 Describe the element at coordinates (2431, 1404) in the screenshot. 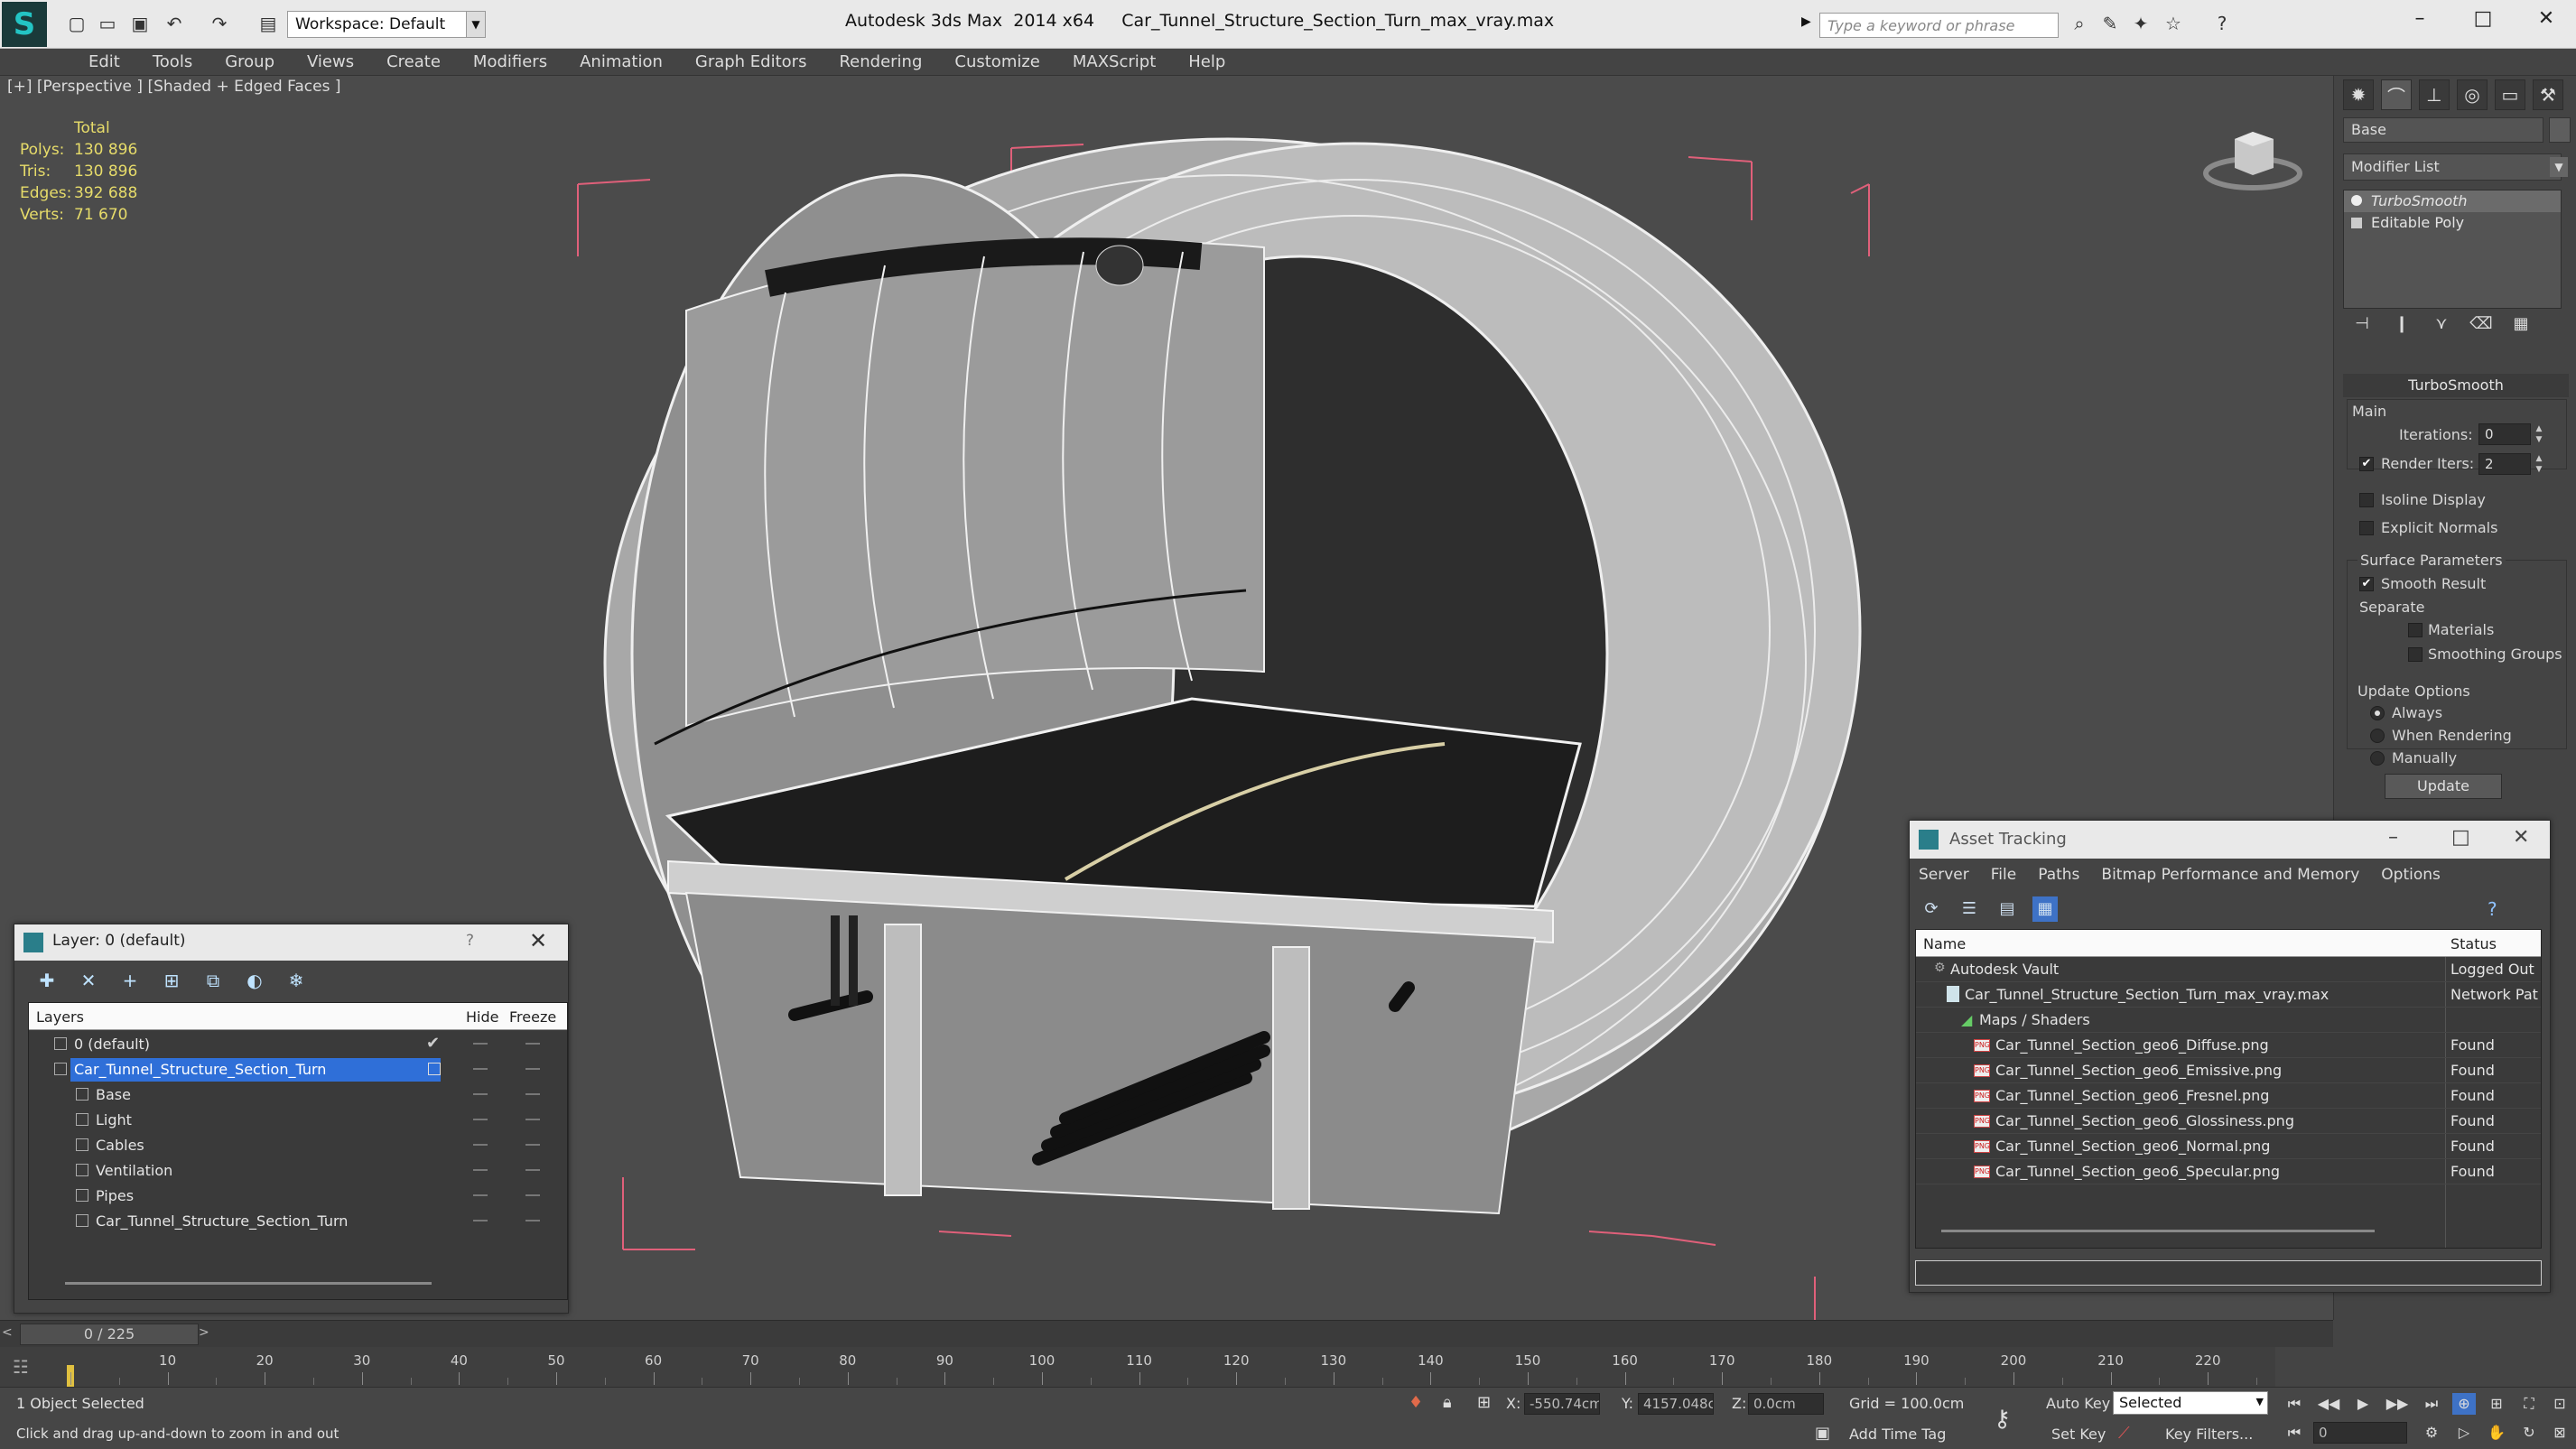

I see `go-to-end-icon: ⏭` at that location.